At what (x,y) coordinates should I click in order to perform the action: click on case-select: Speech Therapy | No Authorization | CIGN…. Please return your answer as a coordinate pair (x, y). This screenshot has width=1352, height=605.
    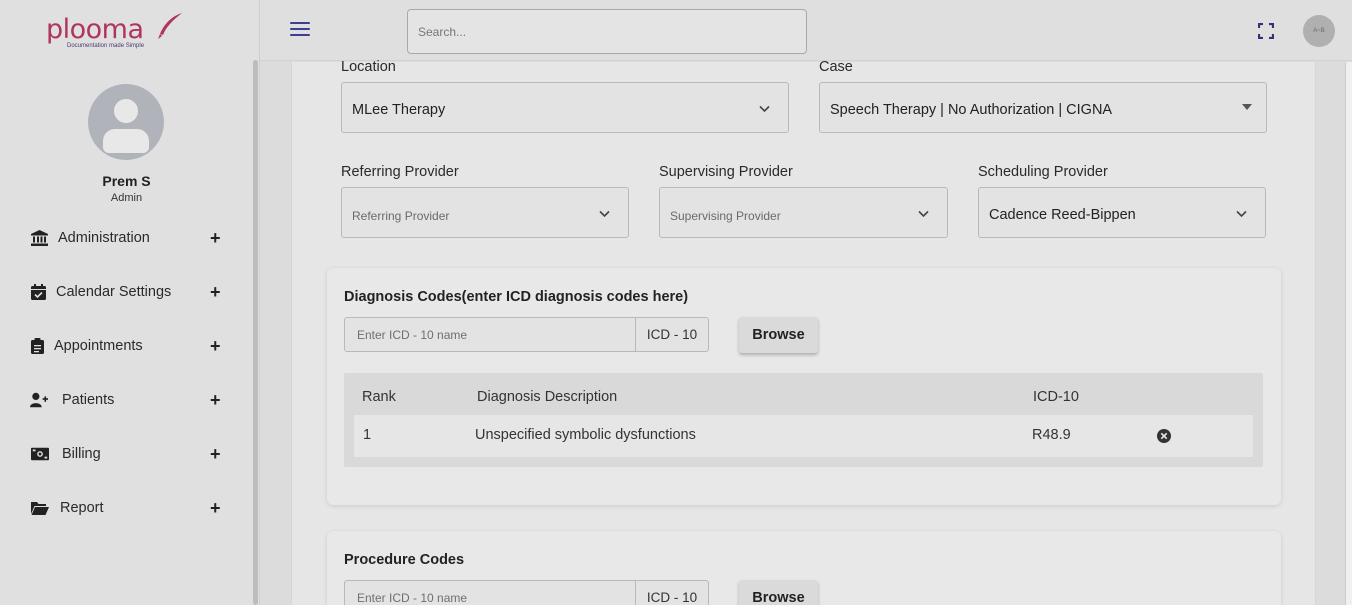
    Looking at the image, I should click on (1043, 107).